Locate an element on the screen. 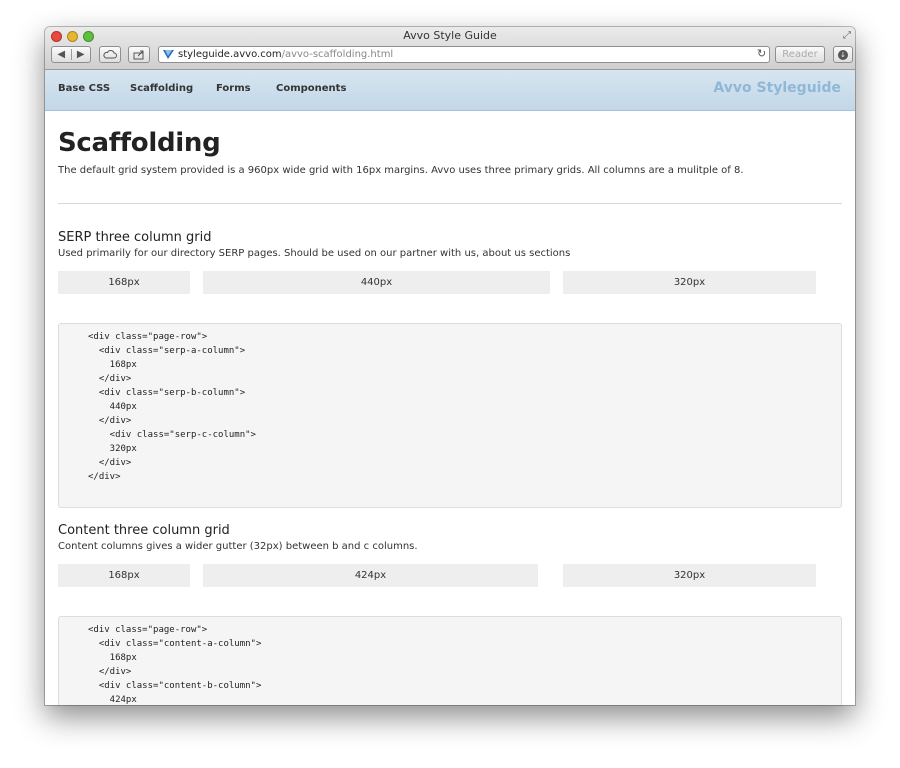 This screenshot has height=768, width=900. avvo-favicon-icon is located at coordinates (168, 54).